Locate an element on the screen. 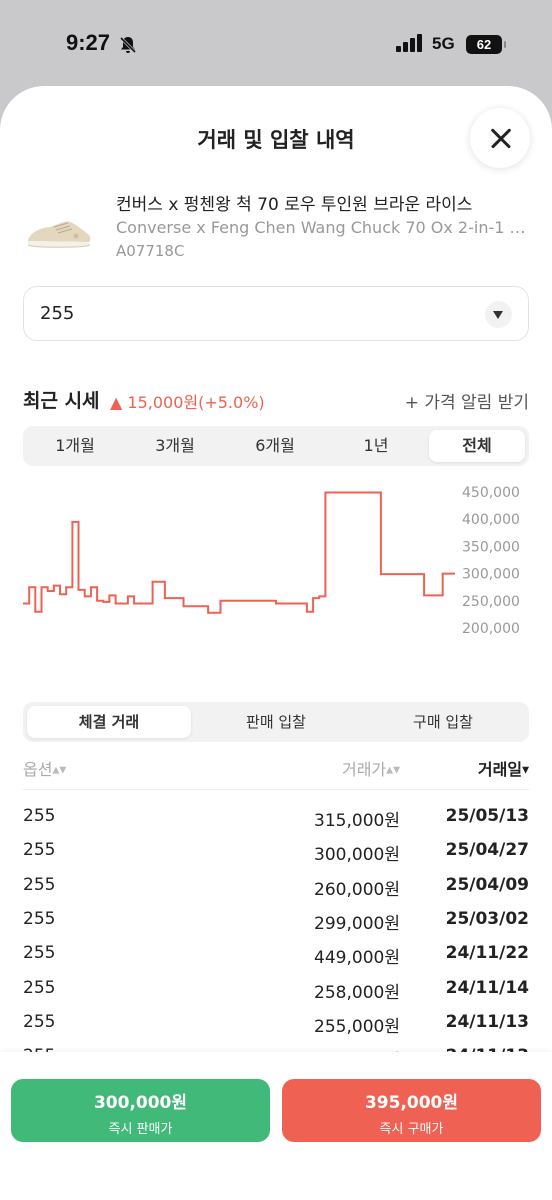  cell-price: 300,000원 is located at coordinates (357, 855).